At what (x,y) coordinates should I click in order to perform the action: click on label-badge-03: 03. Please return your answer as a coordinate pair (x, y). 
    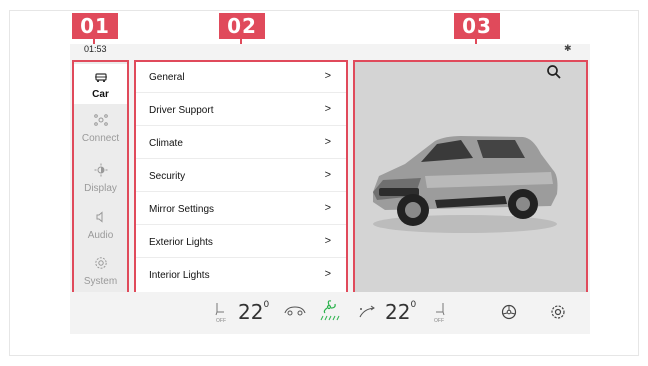
    Looking at the image, I should click on (477, 26).